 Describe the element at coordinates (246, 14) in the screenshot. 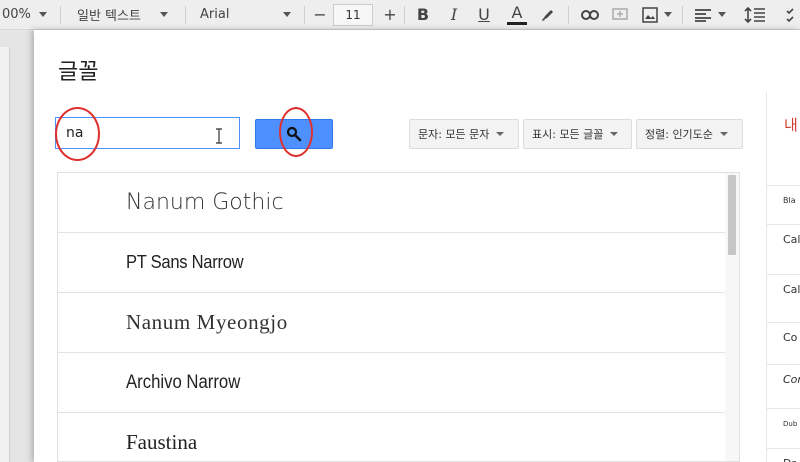

I see `font-select: Arial` at that location.